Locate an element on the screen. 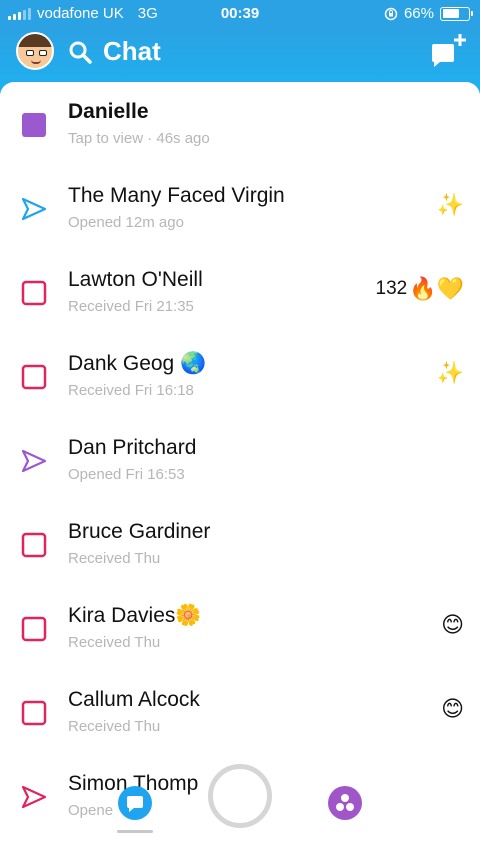 This screenshot has width=480, height=848. chat-status: Opened Fri 16:53 is located at coordinates (126, 474).